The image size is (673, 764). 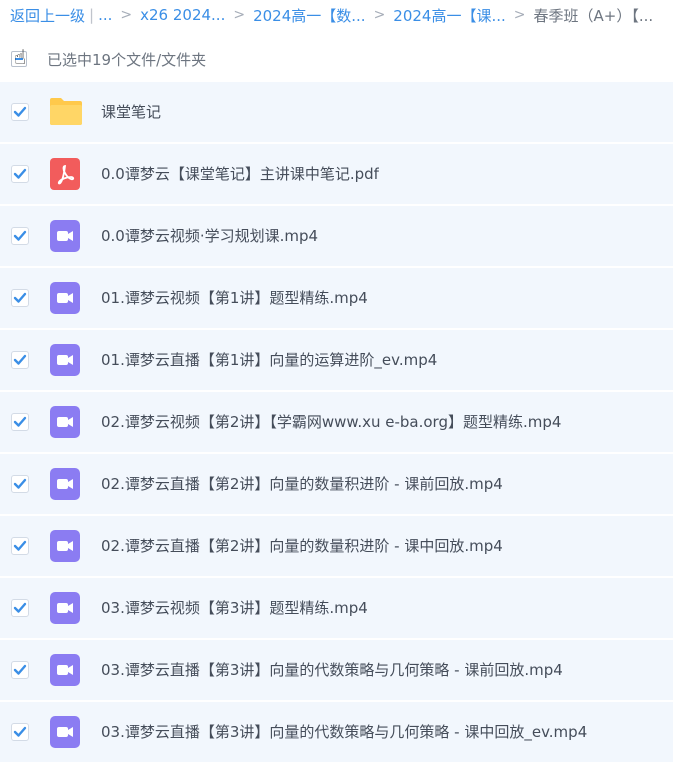 What do you see at coordinates (209, 236) in the screenshot?
I see `file-name: 0.0谭梦云视频·学习规划课.mp4` at bounding box center [209, 236].